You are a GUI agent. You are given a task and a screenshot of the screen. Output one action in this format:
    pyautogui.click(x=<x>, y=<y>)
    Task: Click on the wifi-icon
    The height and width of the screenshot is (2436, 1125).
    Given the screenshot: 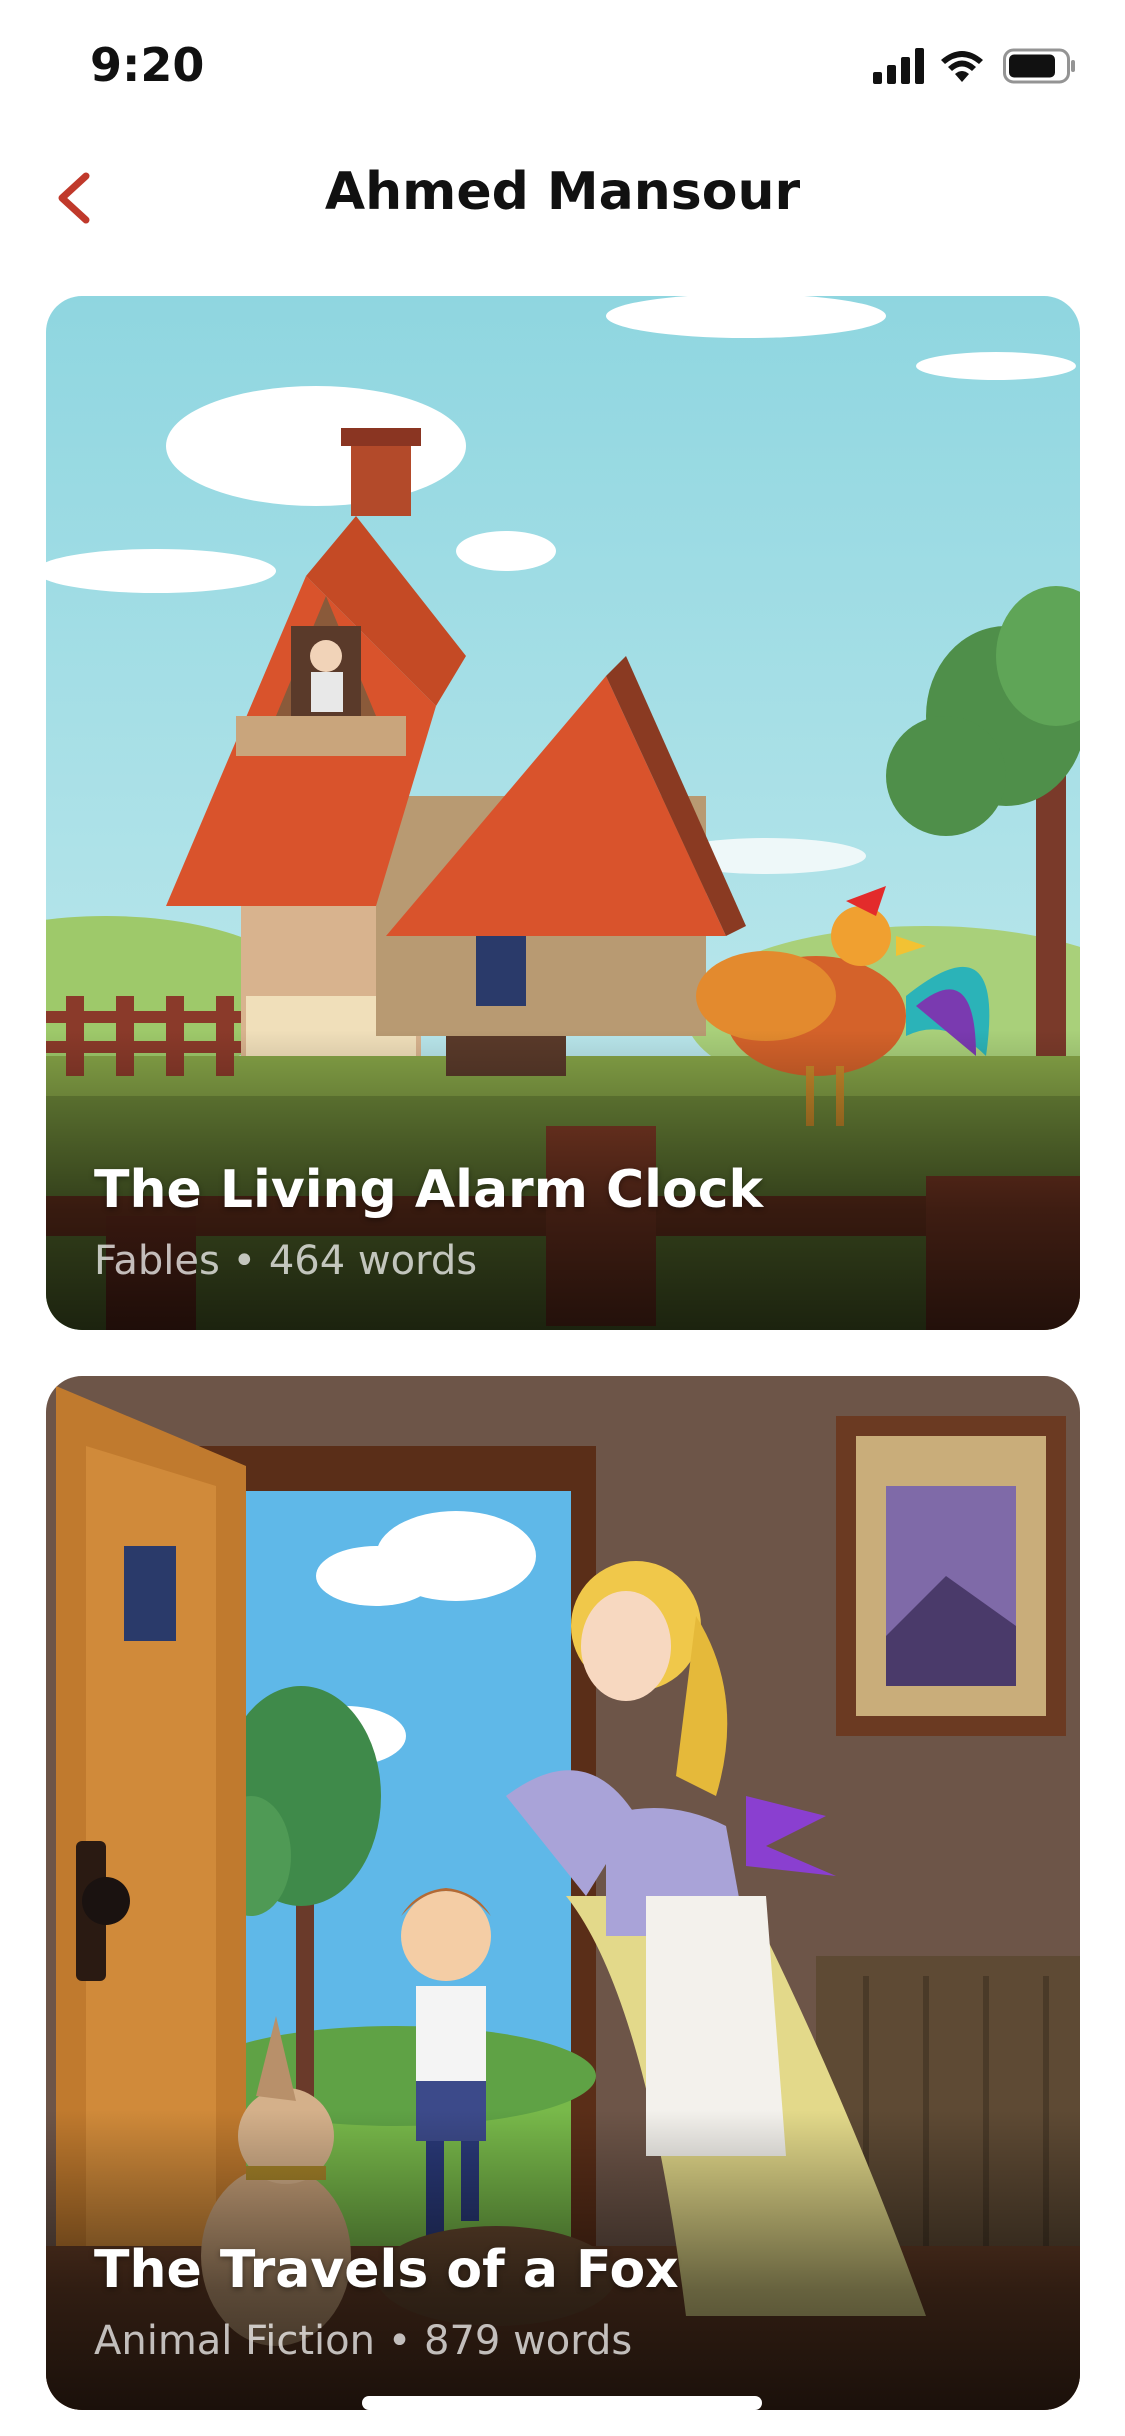 What is the action you would take?
    pyautogui.click(x=962, y=66)
    